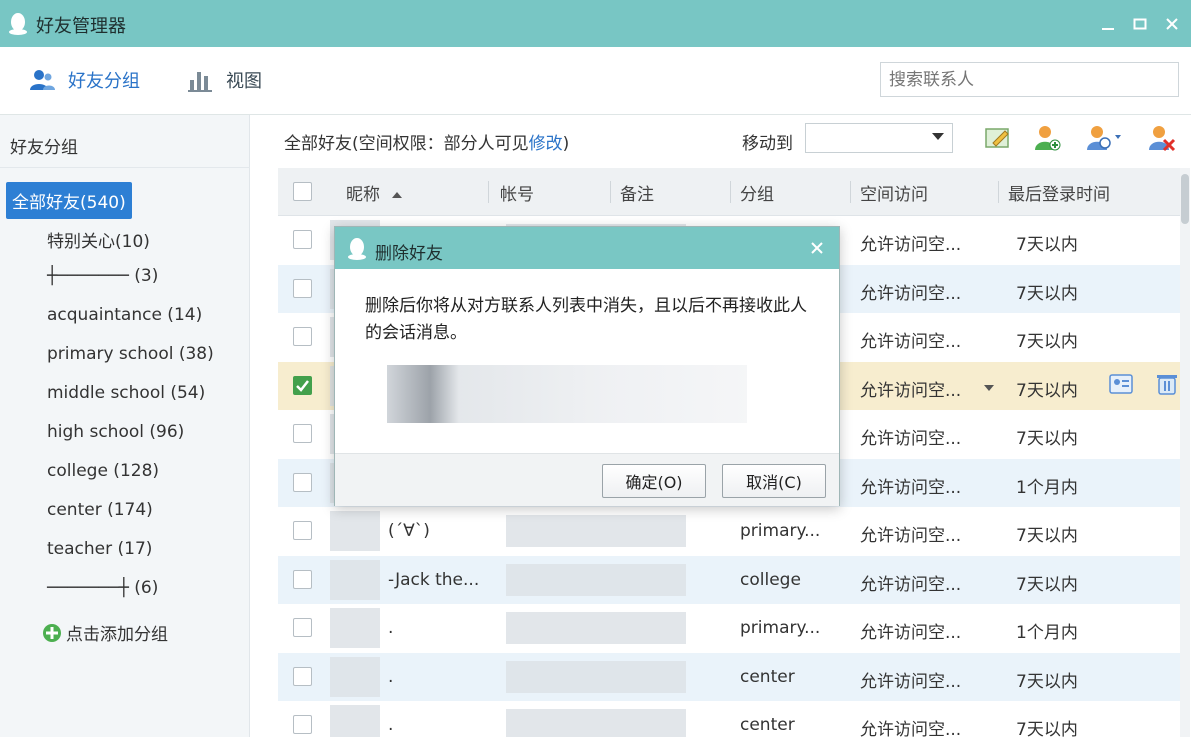 The width and height of the screenshot is (1191, 737). What do you see at coordinates (105, 632) in the screenshot?
I see `add-group-button: 点击添加分组` at bounding box center [105, 632].